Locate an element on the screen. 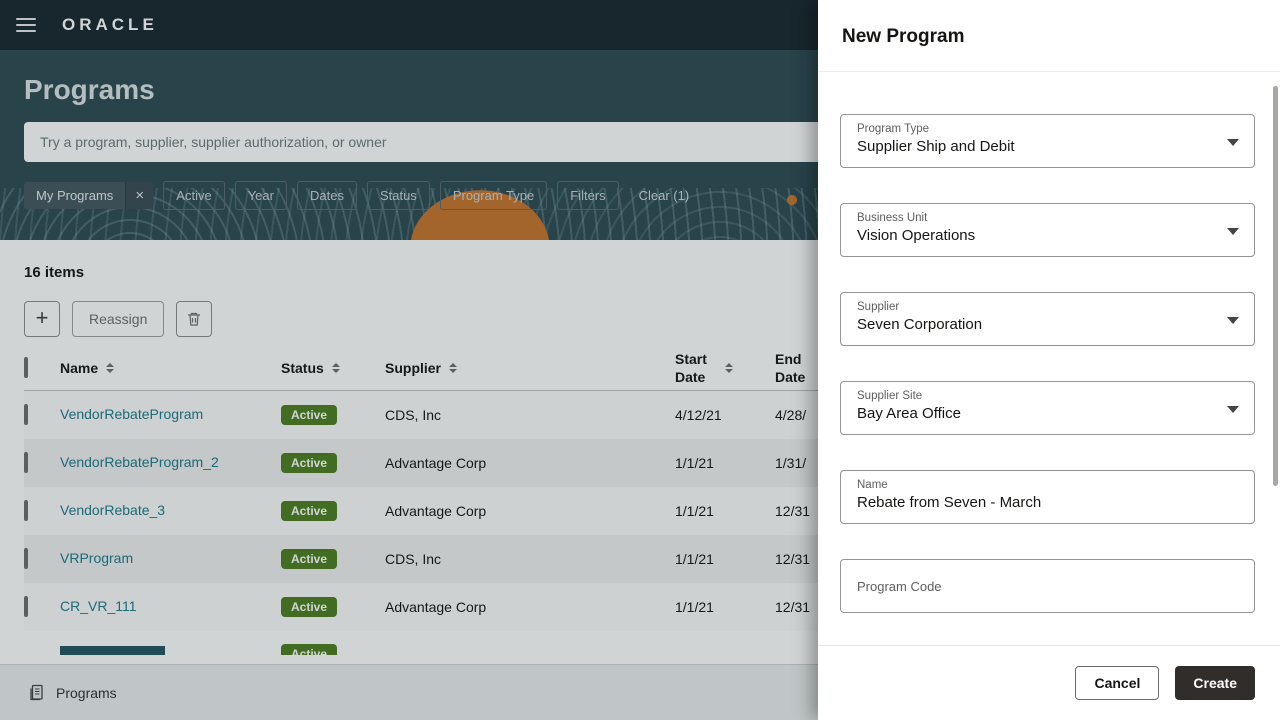 The height and width of the screenshot is (720, 1280). panel-header: New Program is located at coordinates (1049, 36).